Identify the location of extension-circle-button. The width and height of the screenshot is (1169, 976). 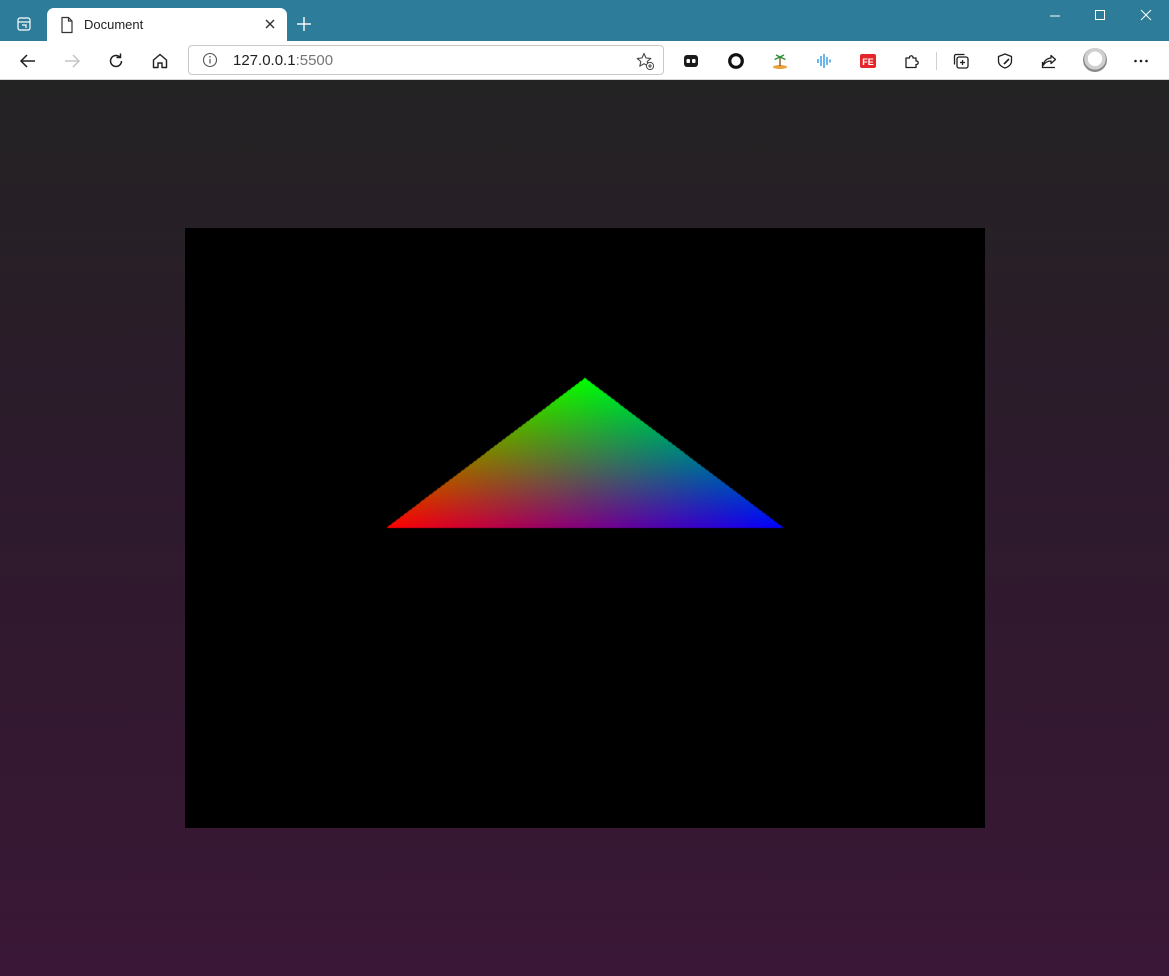
(736, 61).